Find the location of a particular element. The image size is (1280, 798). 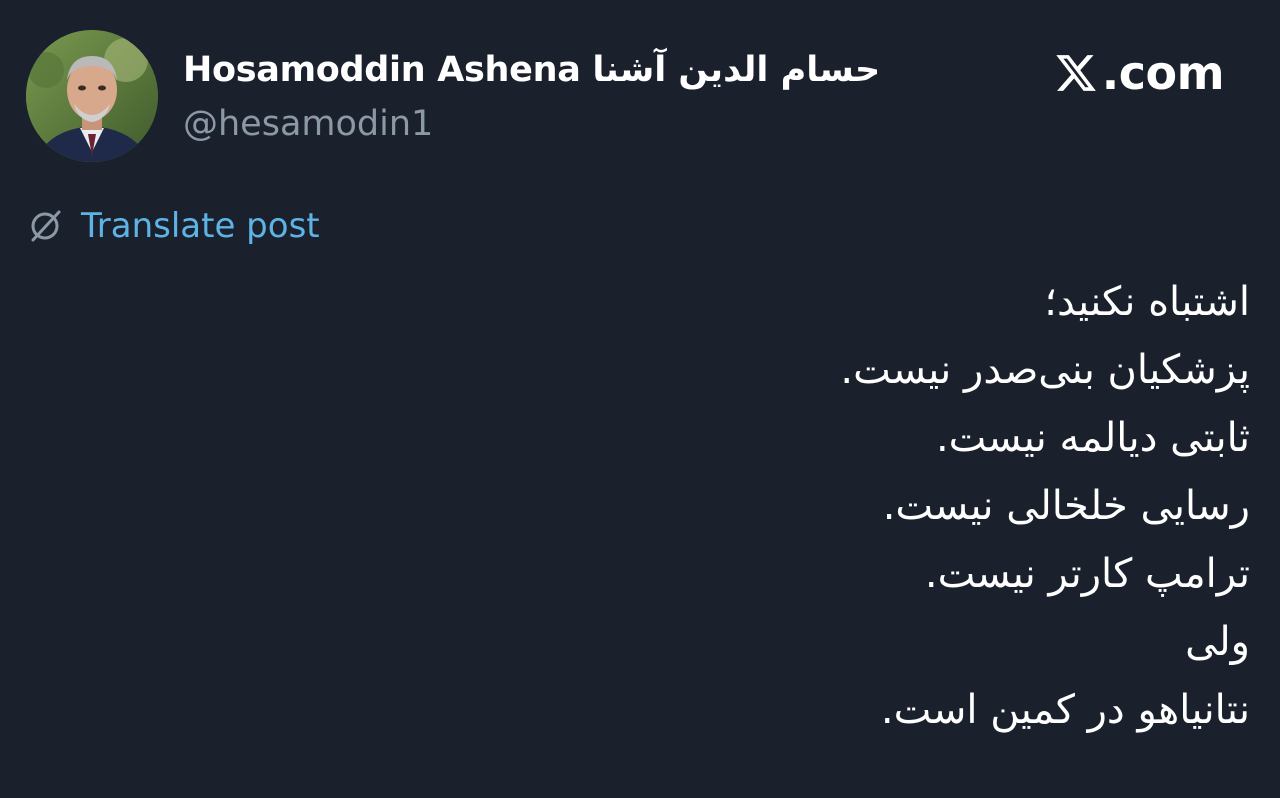

translate-post-label: Translate post is located at coordinates (200, 226).